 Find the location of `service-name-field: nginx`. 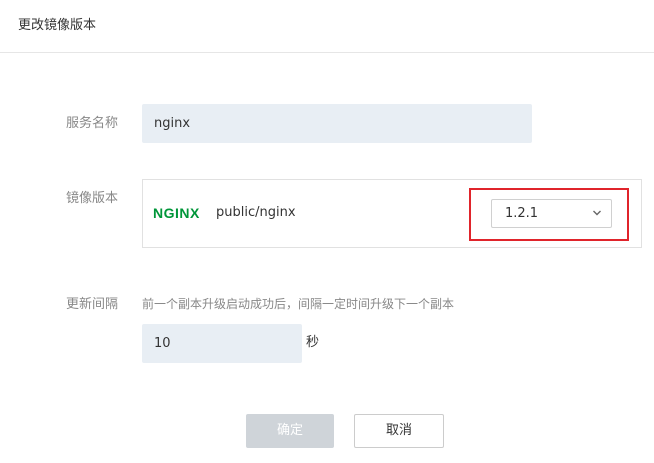

service-name-field: nginx is located at coordinates (337, 123).